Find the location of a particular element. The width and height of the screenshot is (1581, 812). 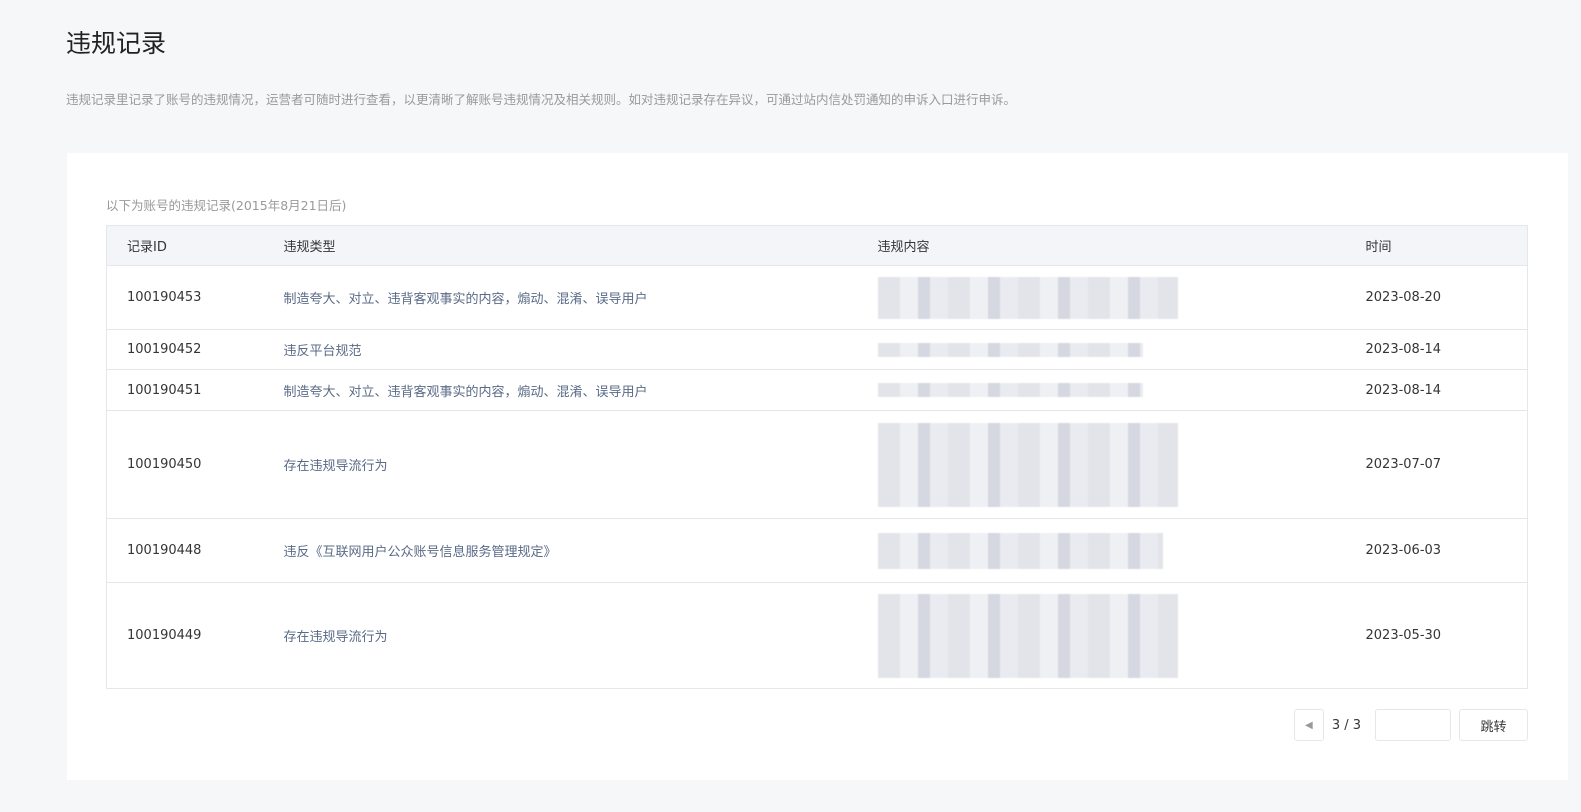

record-id: 100190453 is located at coordinates (185, 297).